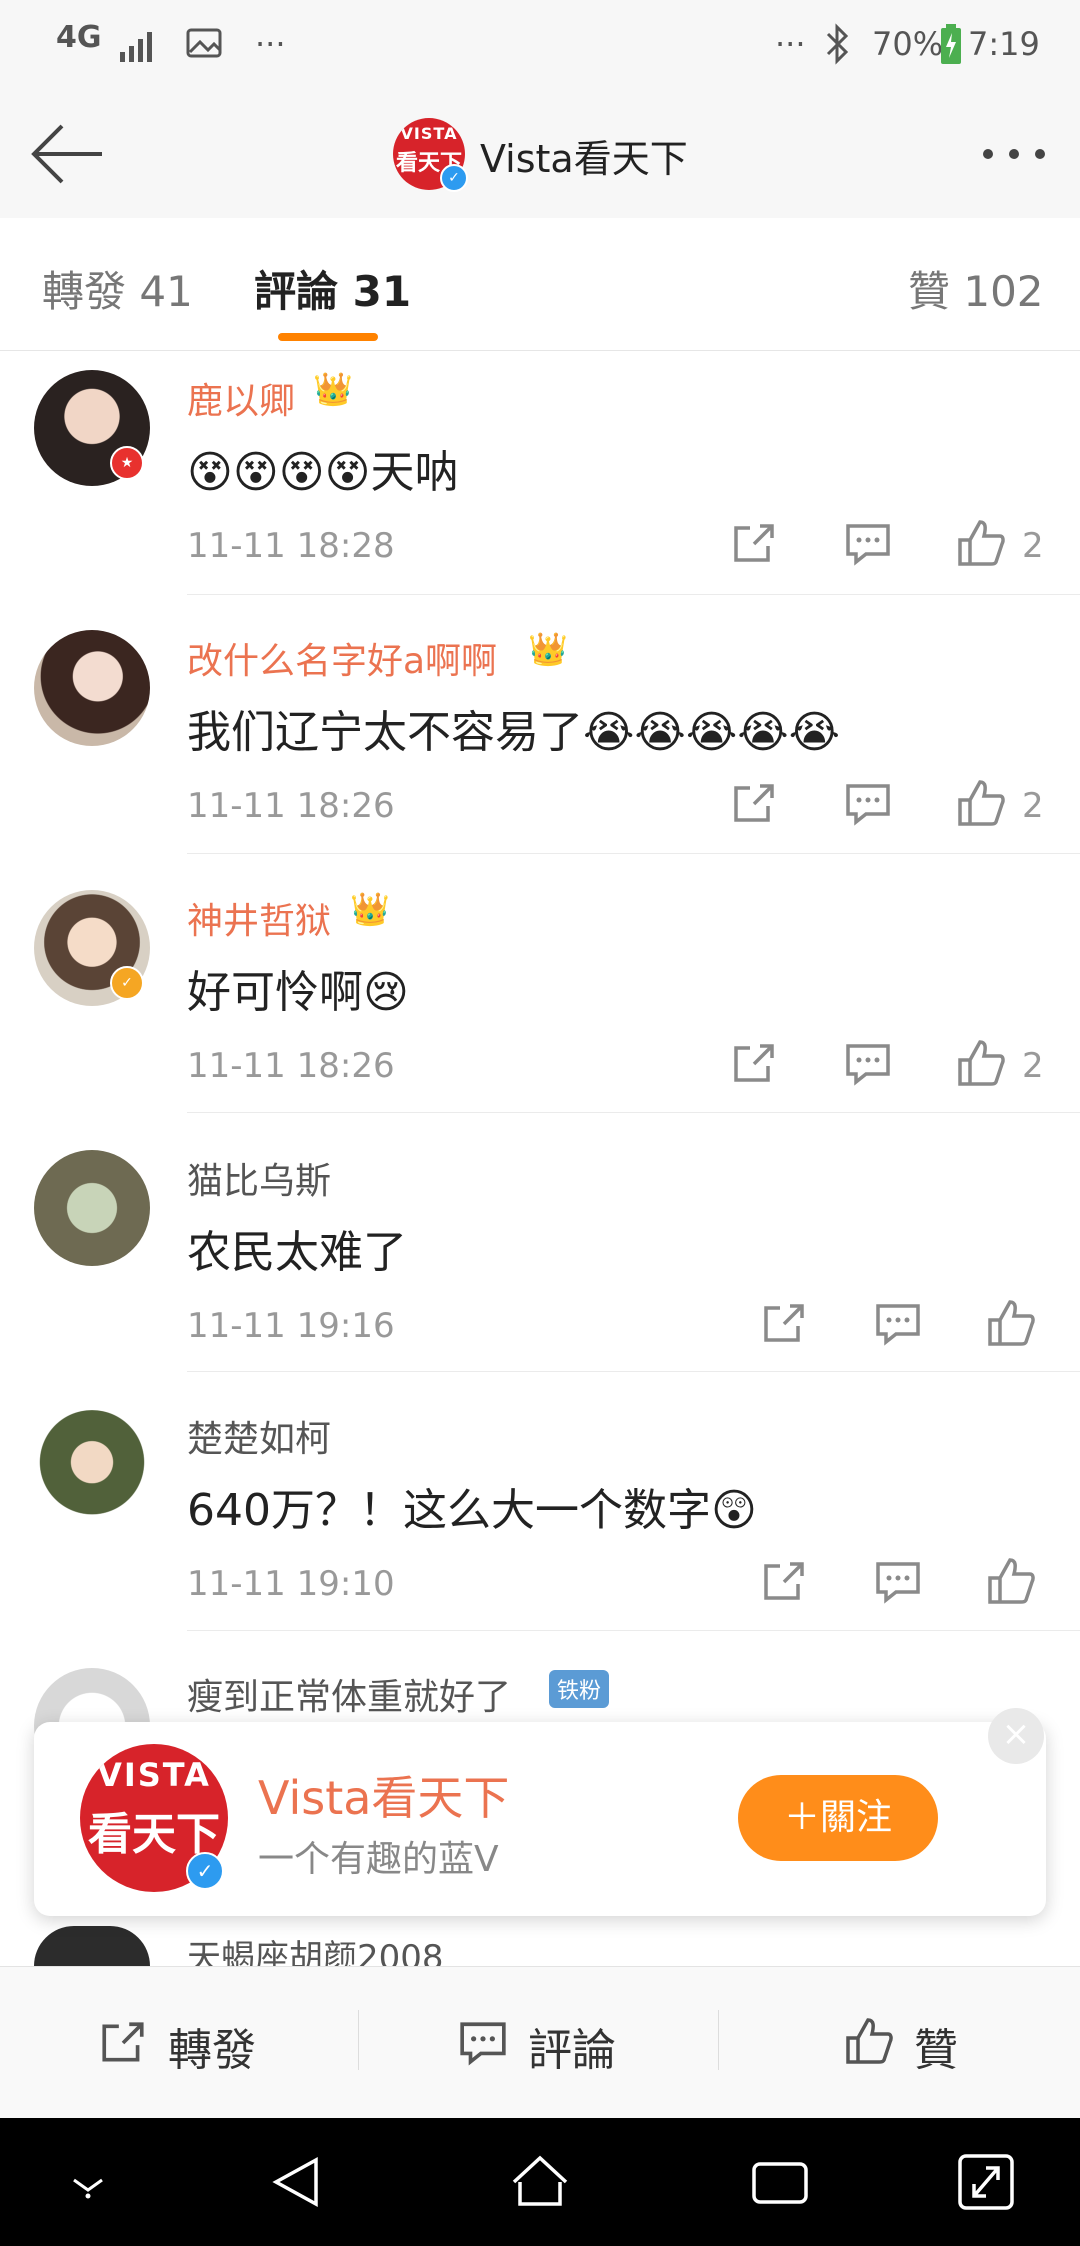 This screenshot has height=2246, width=1080. I want to click on battery-icon, so click(951, 44).